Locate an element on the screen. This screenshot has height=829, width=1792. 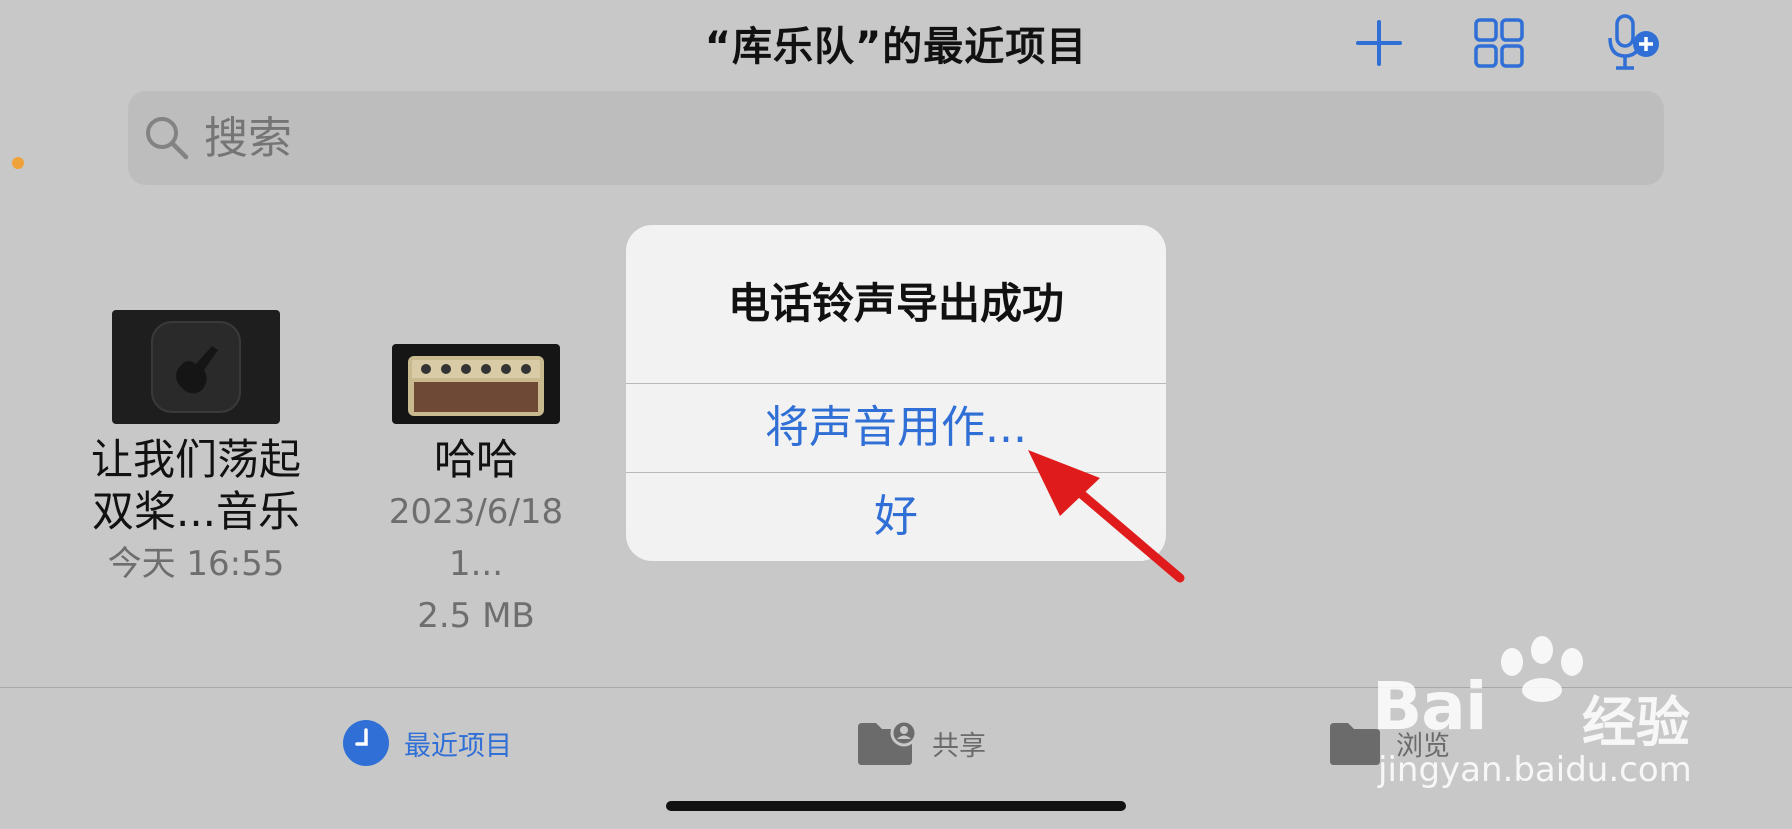
plus-icon is located at coordinates (1379, 43).